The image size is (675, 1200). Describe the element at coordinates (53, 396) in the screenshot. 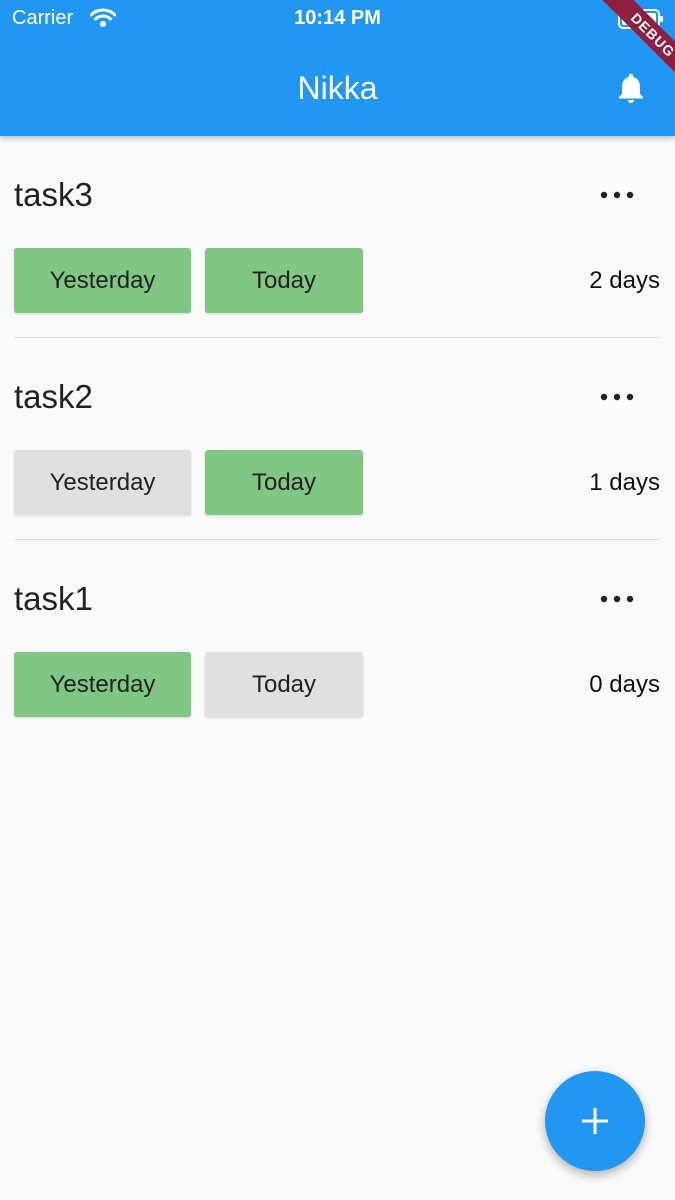

I see `task-name: task2` at that location.